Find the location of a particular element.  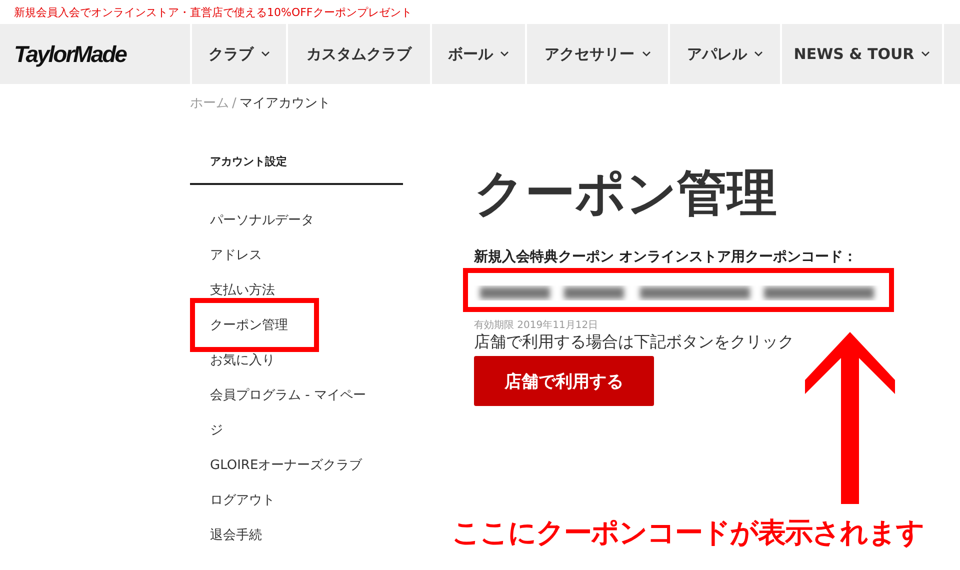

up-arrow-icon is located at coordinates (850, 418).